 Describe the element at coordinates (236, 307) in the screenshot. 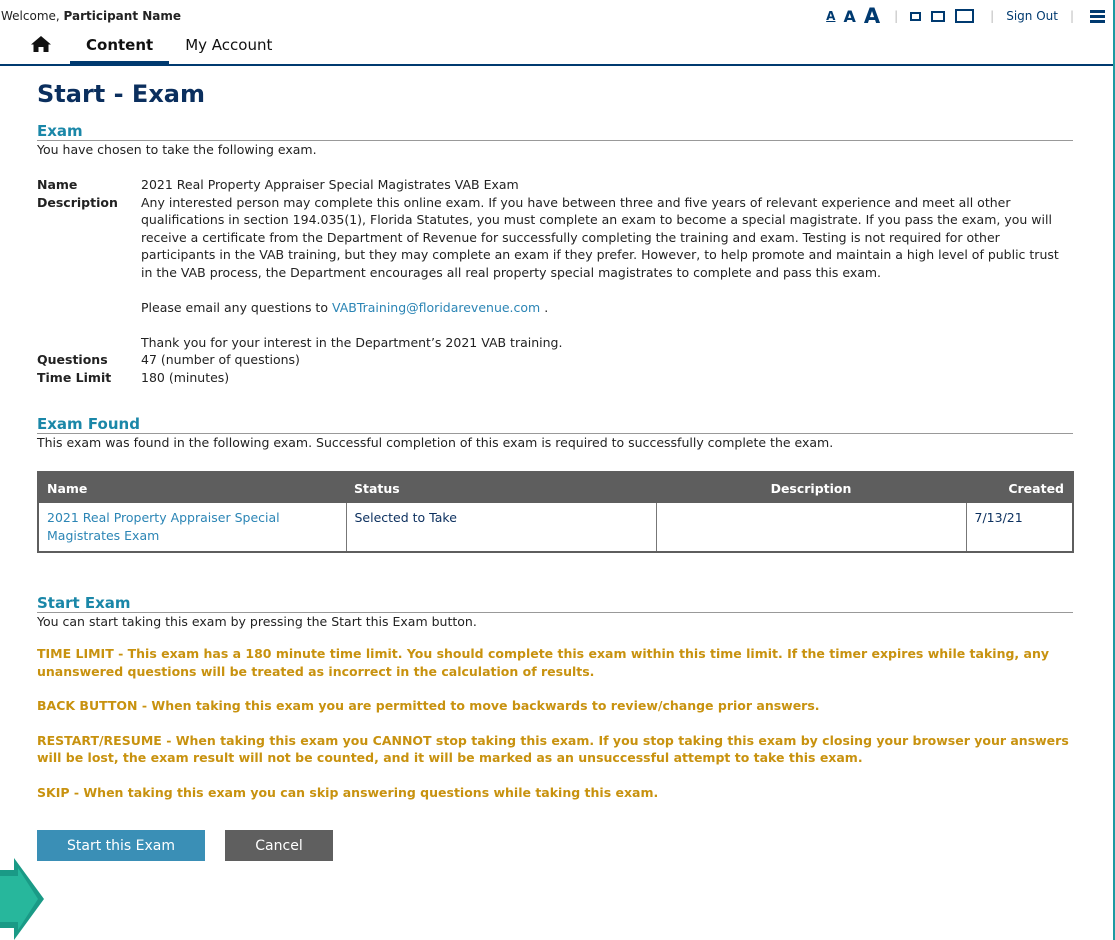

I see `email-prefix: Please email any questions to` at that location.